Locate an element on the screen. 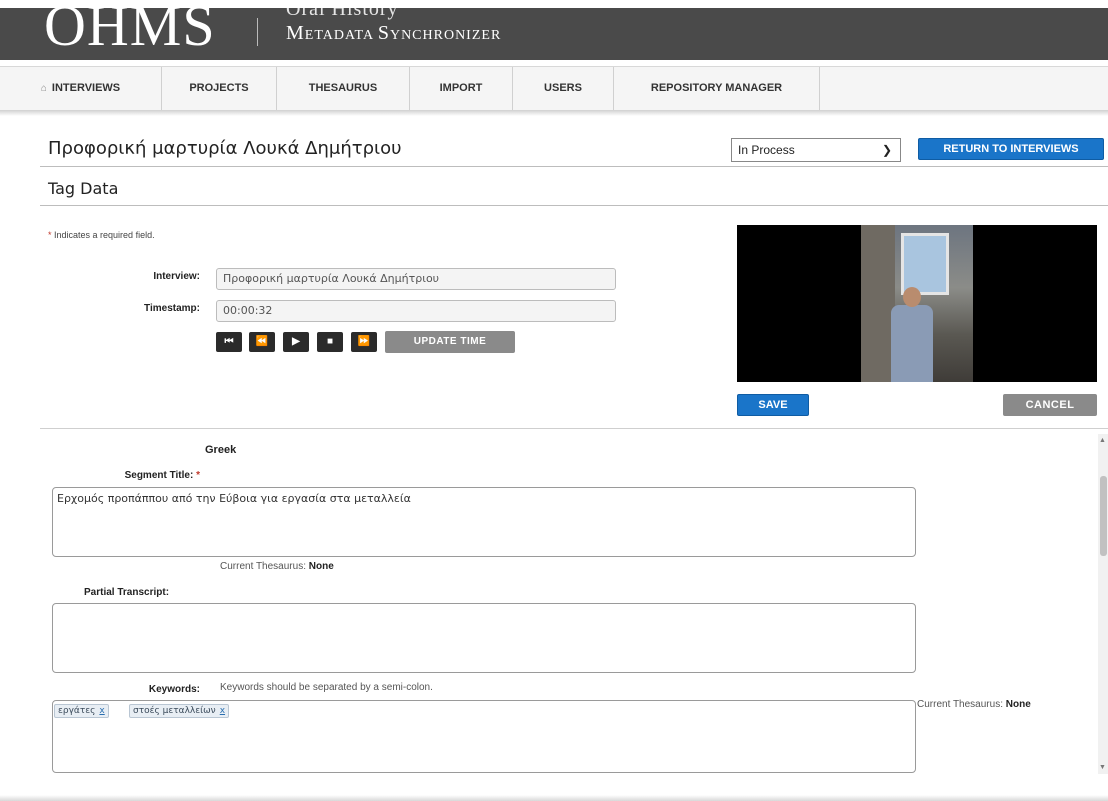  language-label: Greek is located at coordinates (221, 450).